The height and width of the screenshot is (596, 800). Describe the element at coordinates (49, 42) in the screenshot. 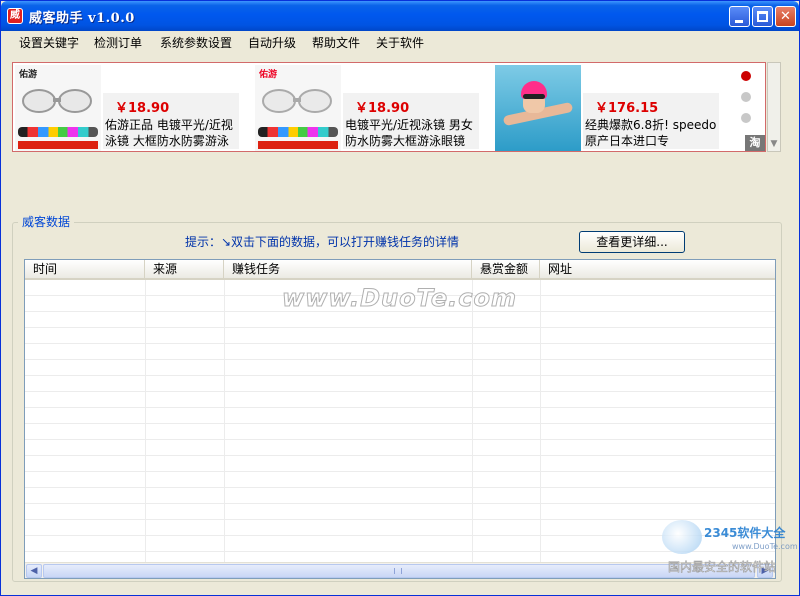

I see `menu-set-keywords: 设置关键字` at that location.